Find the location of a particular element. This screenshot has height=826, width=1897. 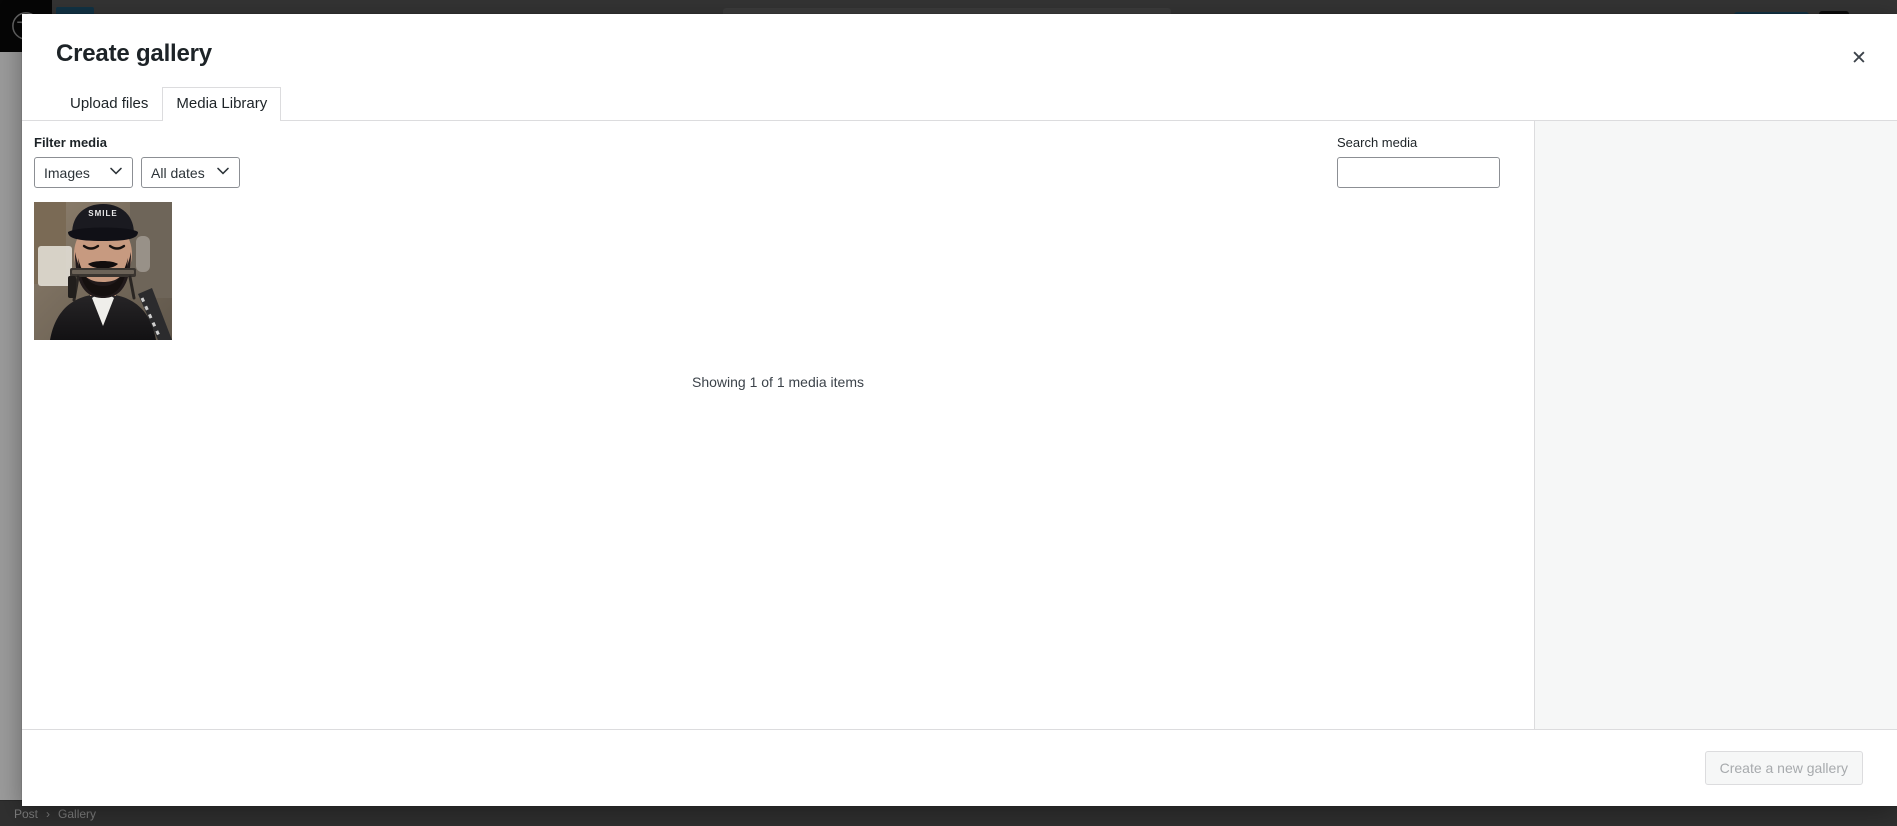

media-attachment-details-sidebar is located at coordinates (1716, 425).